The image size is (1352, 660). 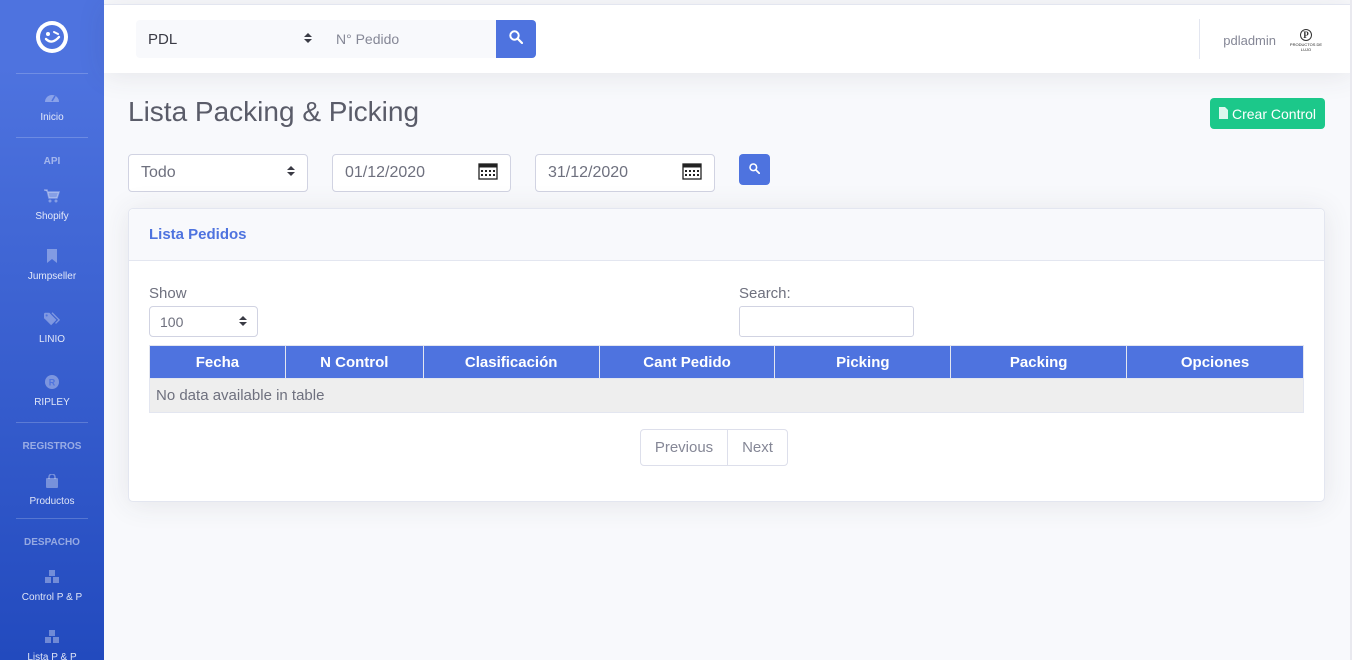 What do you see at coordinates (52, 501) in the screenshot?
I see `sidebar-item-label: Productos` at bounding box center [52, 501].